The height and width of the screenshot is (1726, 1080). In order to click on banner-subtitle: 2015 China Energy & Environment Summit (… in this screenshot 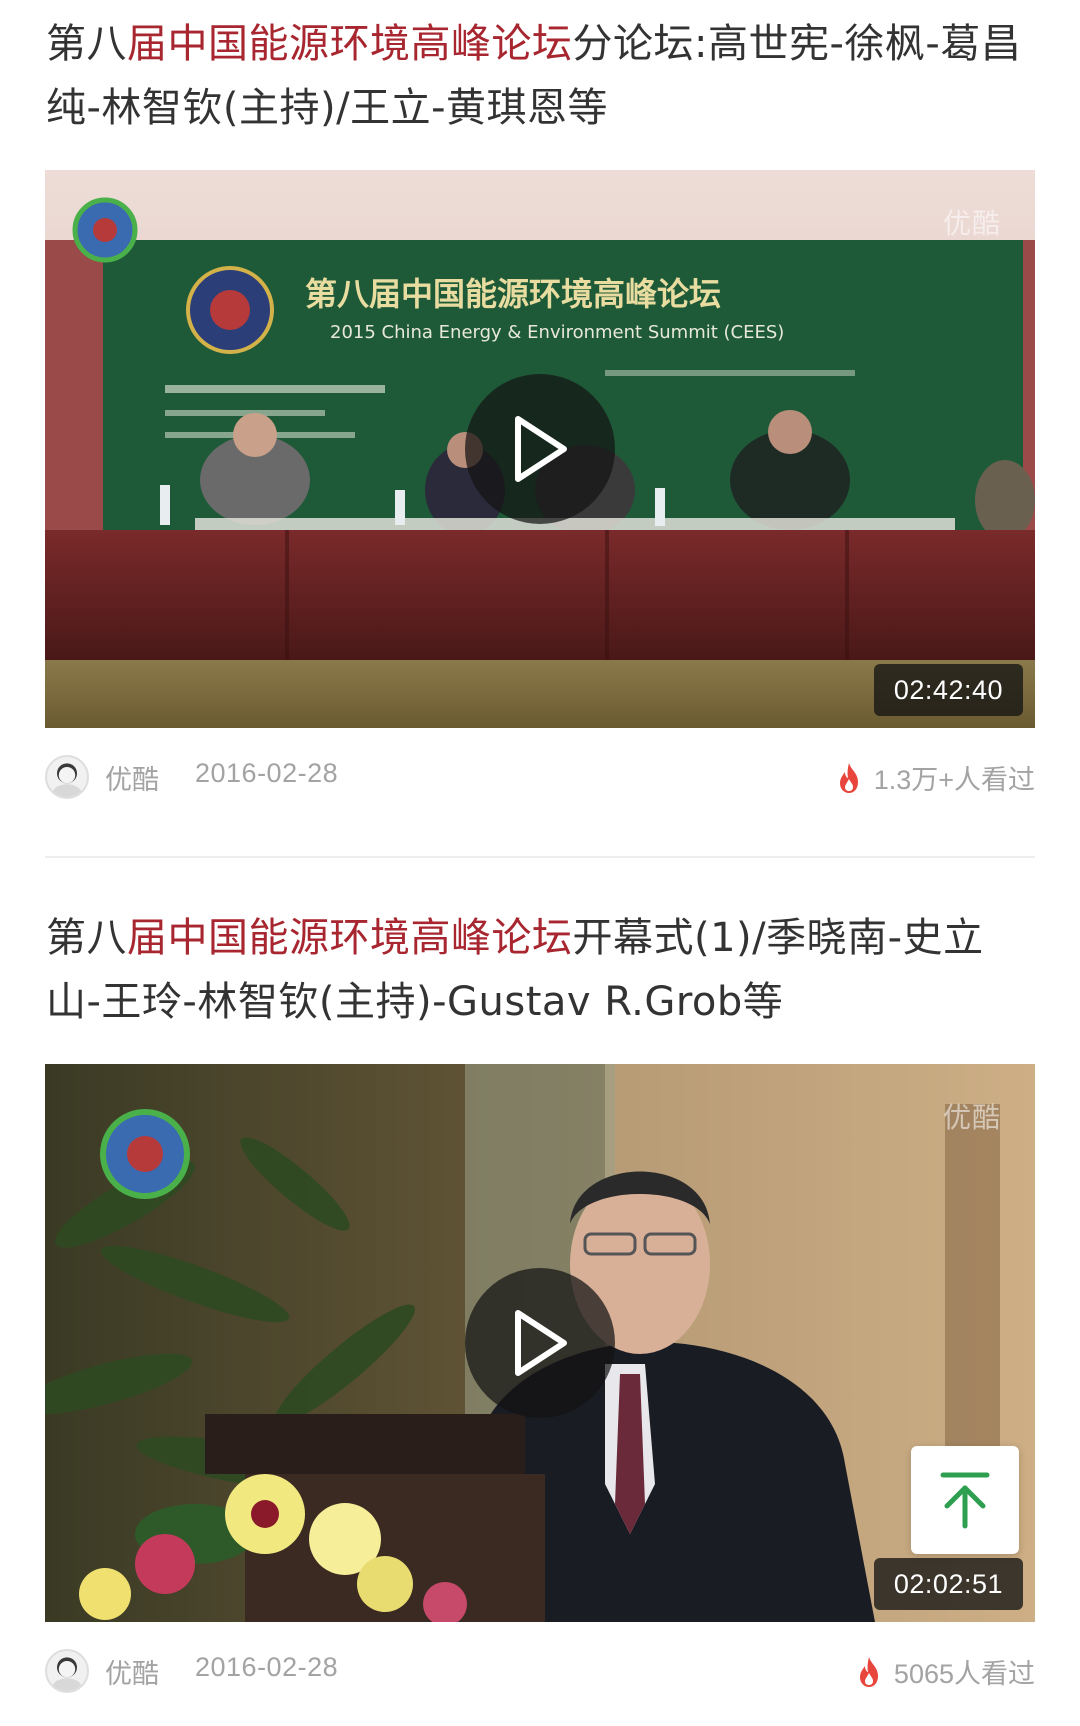, I will do `click(557, 332)`.